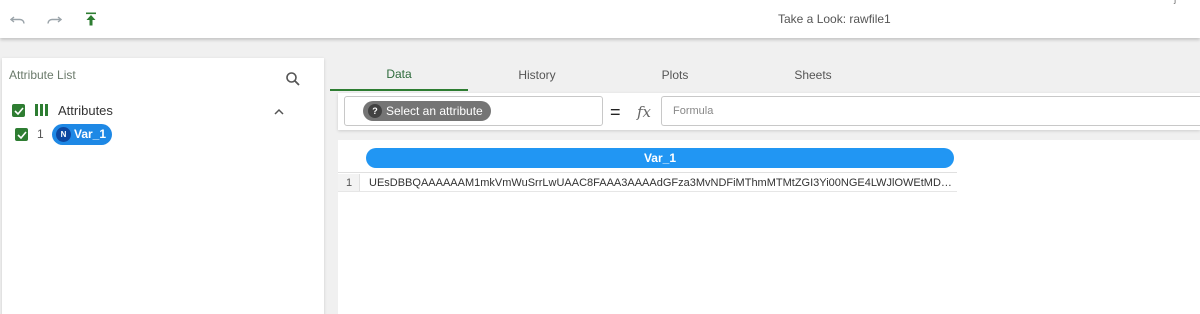  What do you see at coordinates (349, 183) in the screenshot?
I see `row-index: 1` at bounding box center [349, 183].